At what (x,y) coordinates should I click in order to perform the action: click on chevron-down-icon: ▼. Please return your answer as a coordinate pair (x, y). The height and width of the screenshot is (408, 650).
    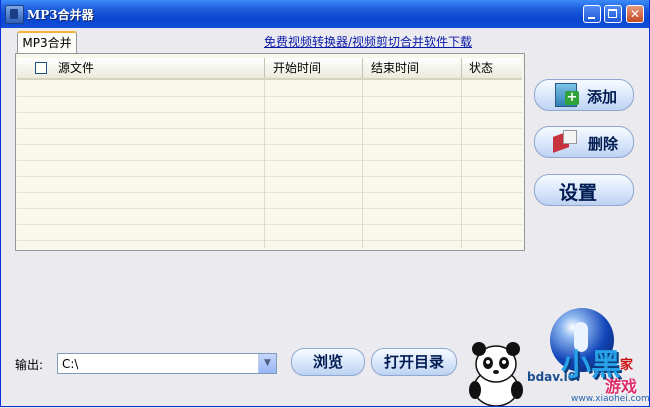
    Looking at the image, I should click on (267, 363).